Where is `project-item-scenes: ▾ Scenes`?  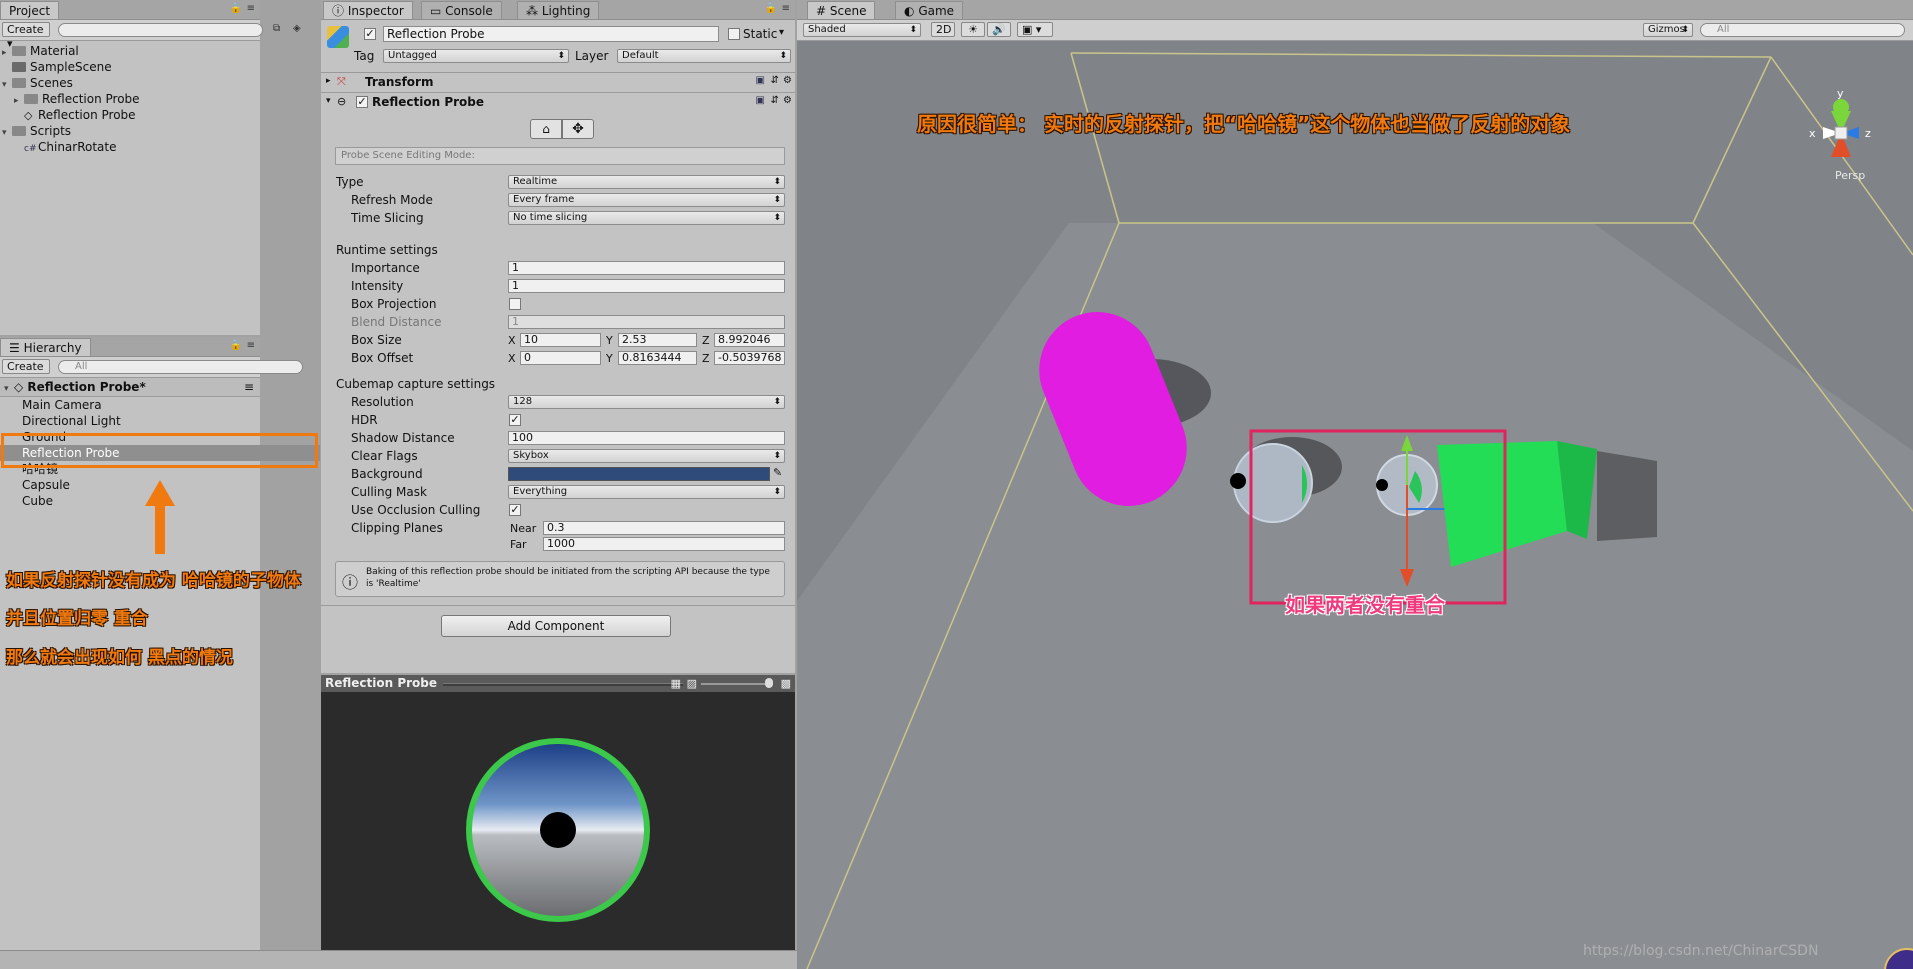
project-item-scenes: ▾ Scenes is located at coordinates (37, 83).